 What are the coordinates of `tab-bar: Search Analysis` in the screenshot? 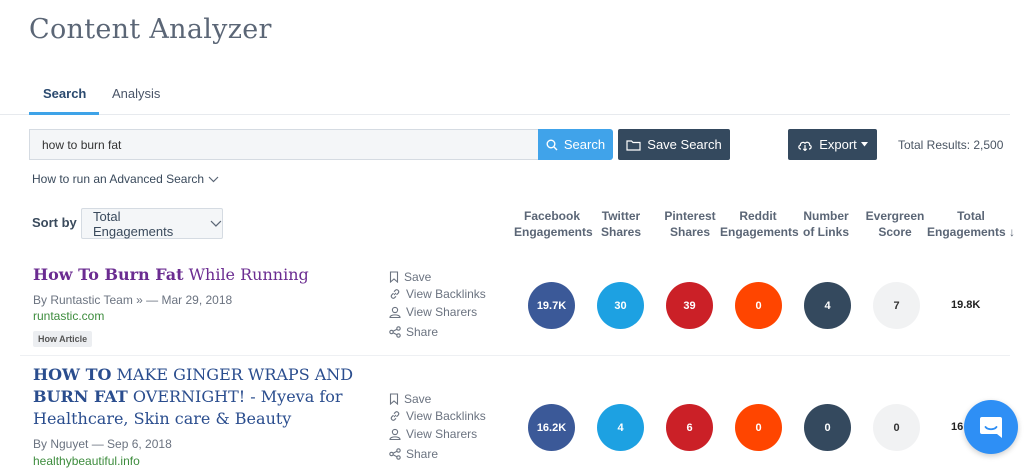 It's located at (505, 97).